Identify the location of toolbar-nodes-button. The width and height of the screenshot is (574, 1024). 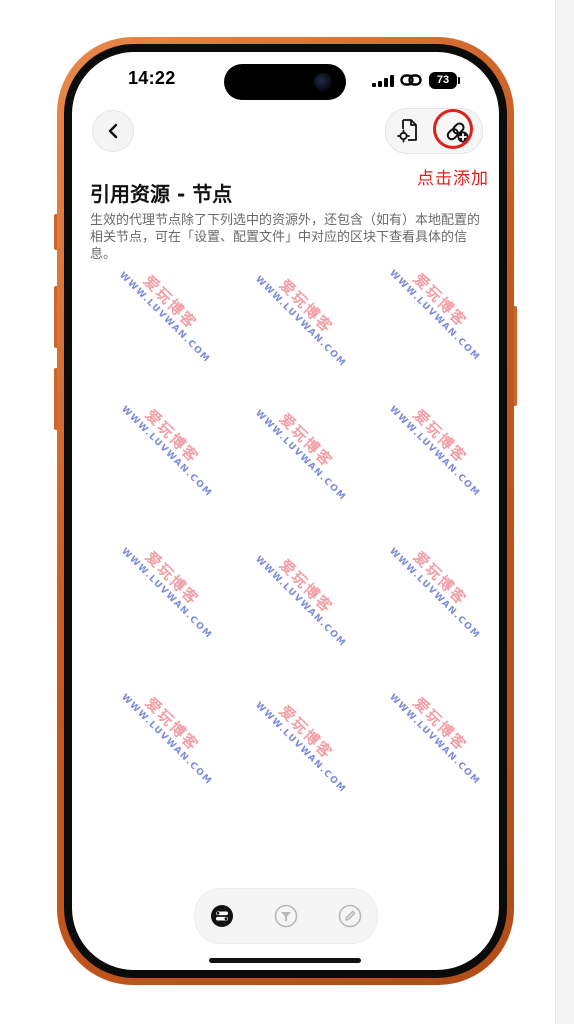
(222, 916).